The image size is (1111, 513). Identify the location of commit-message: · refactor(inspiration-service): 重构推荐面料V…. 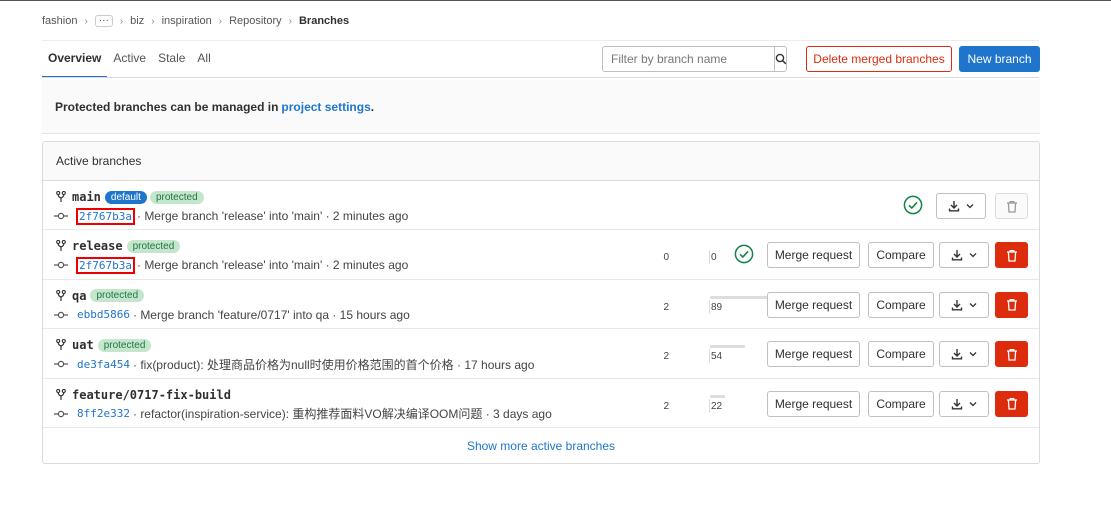
(342, 414).